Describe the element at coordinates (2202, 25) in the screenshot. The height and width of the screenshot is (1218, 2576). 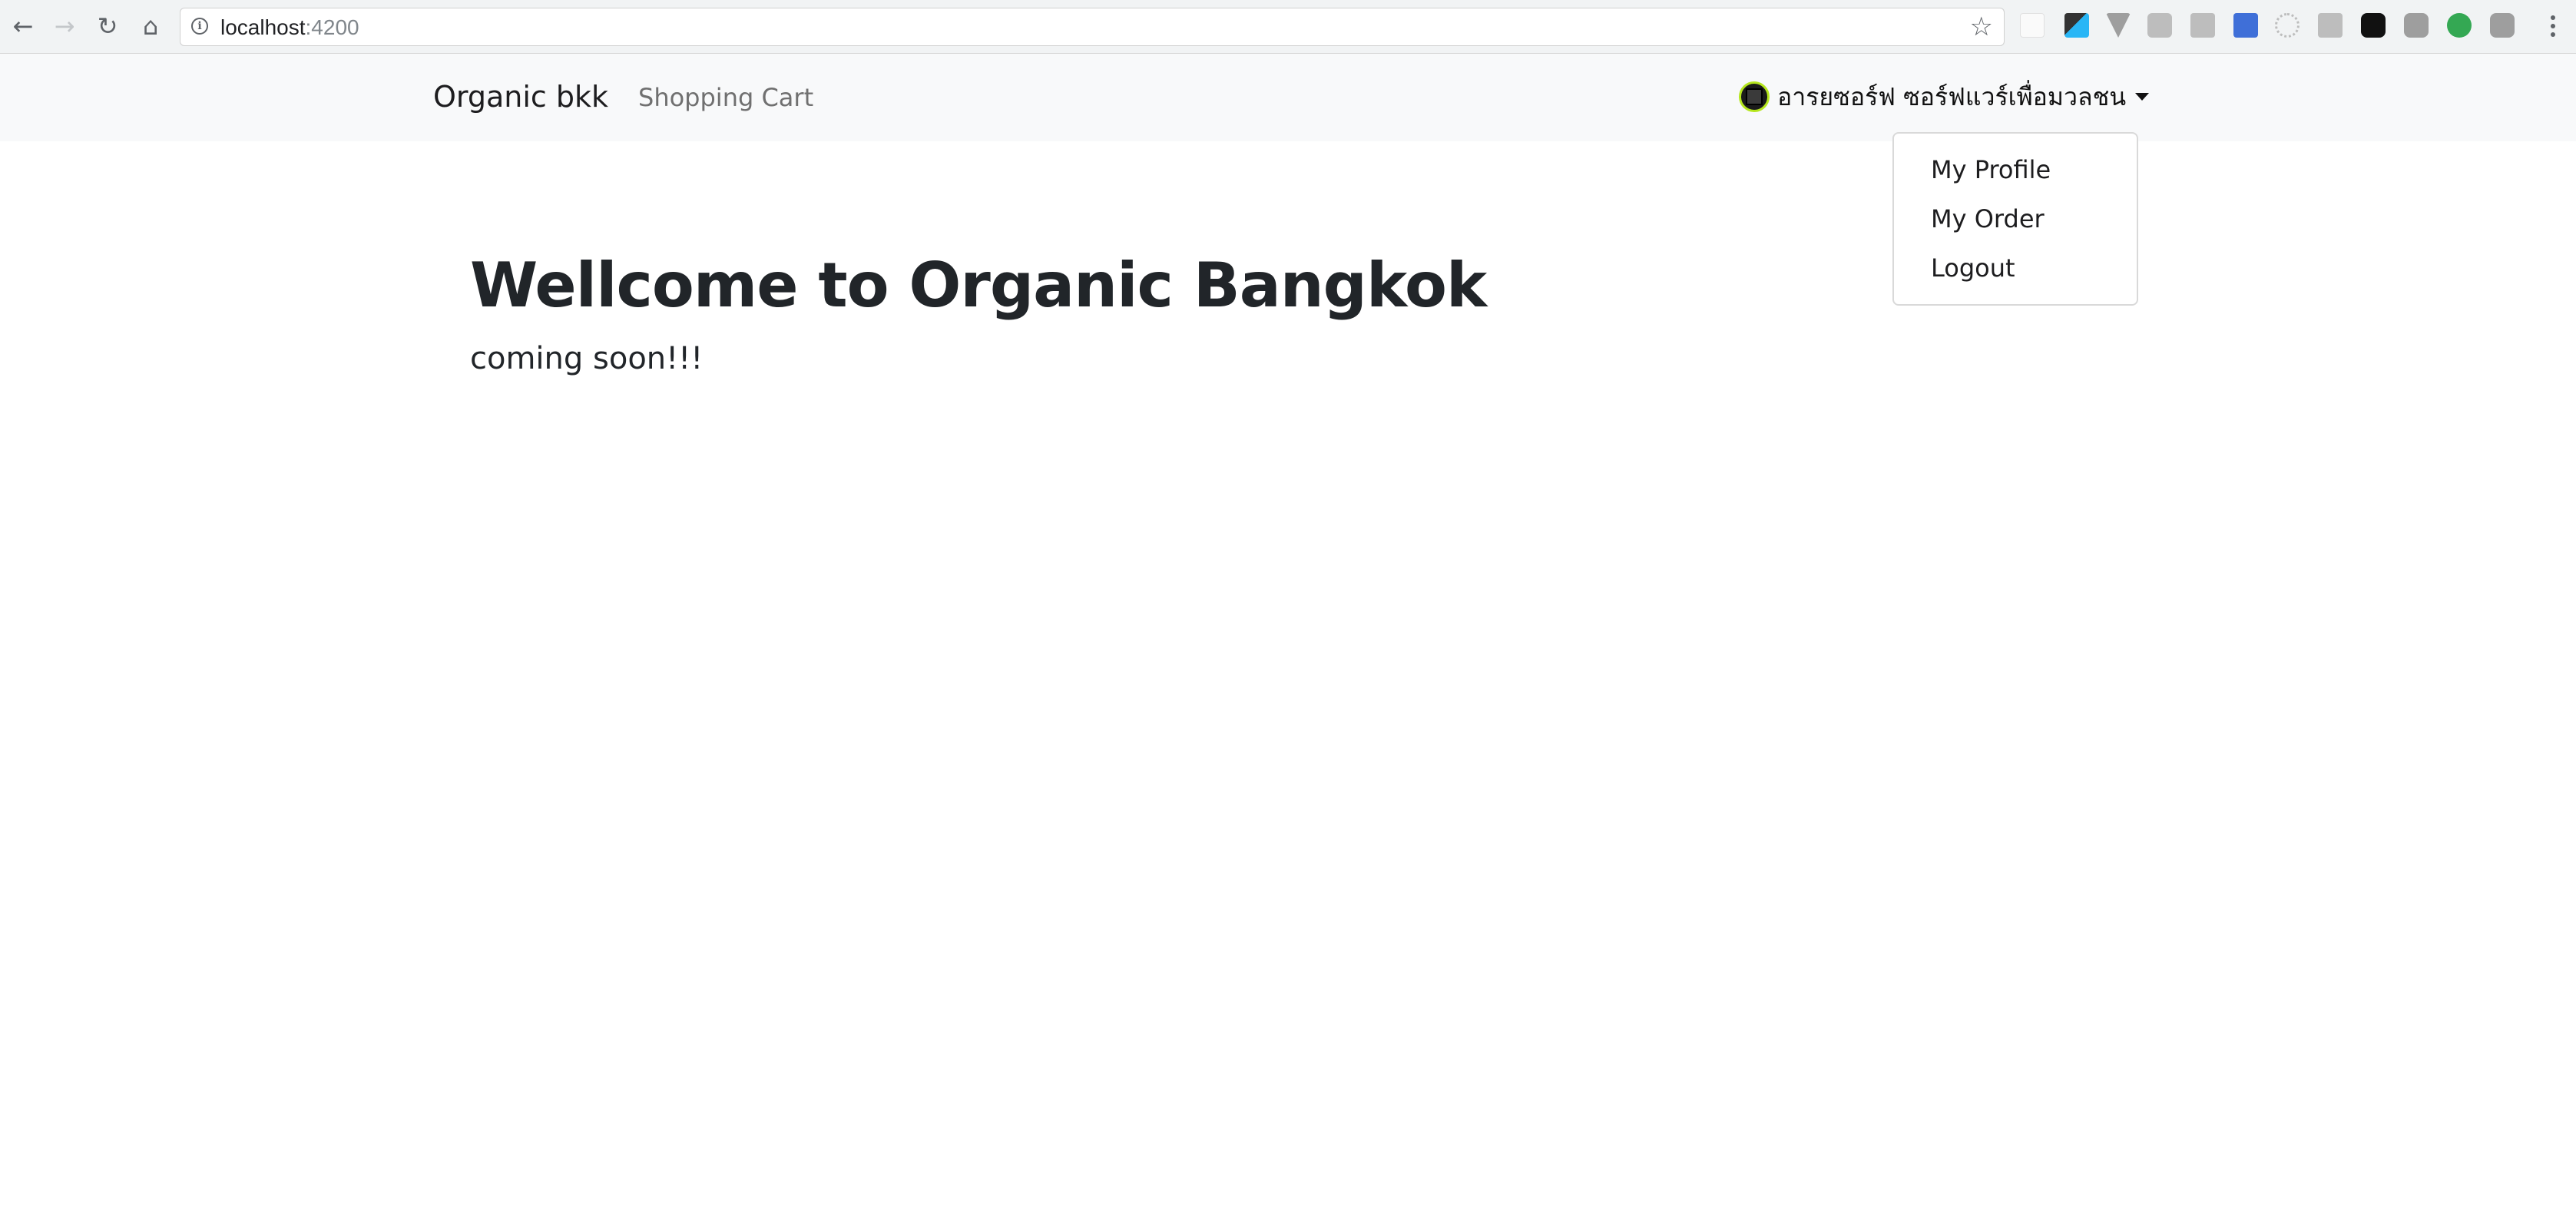
I see `me-extension-icon` at that location.